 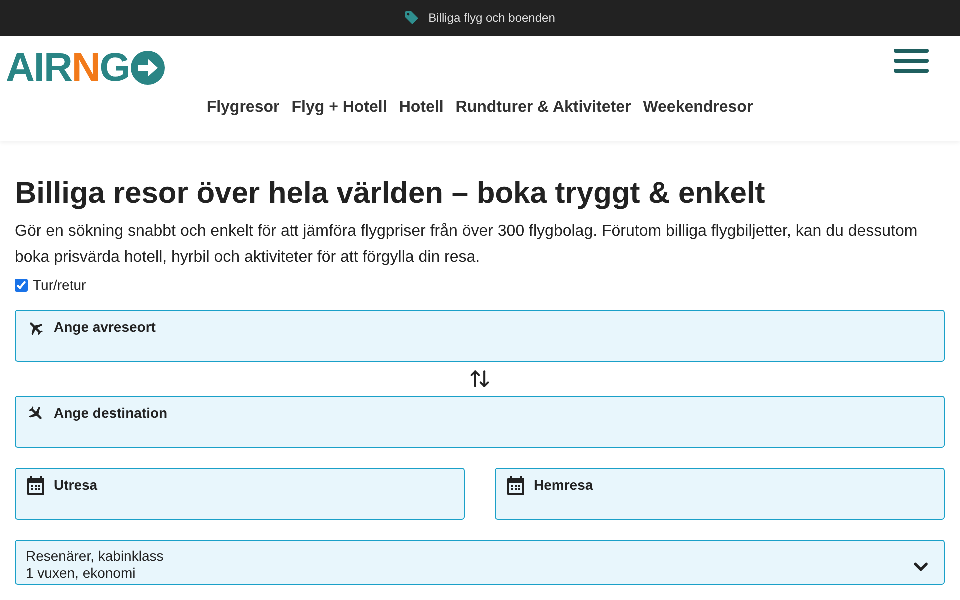 What do you see at coordinates (340, 108) in the screenshot?
I see `nav-link: Flyg + Hotell` at bounding box center [340, 108].